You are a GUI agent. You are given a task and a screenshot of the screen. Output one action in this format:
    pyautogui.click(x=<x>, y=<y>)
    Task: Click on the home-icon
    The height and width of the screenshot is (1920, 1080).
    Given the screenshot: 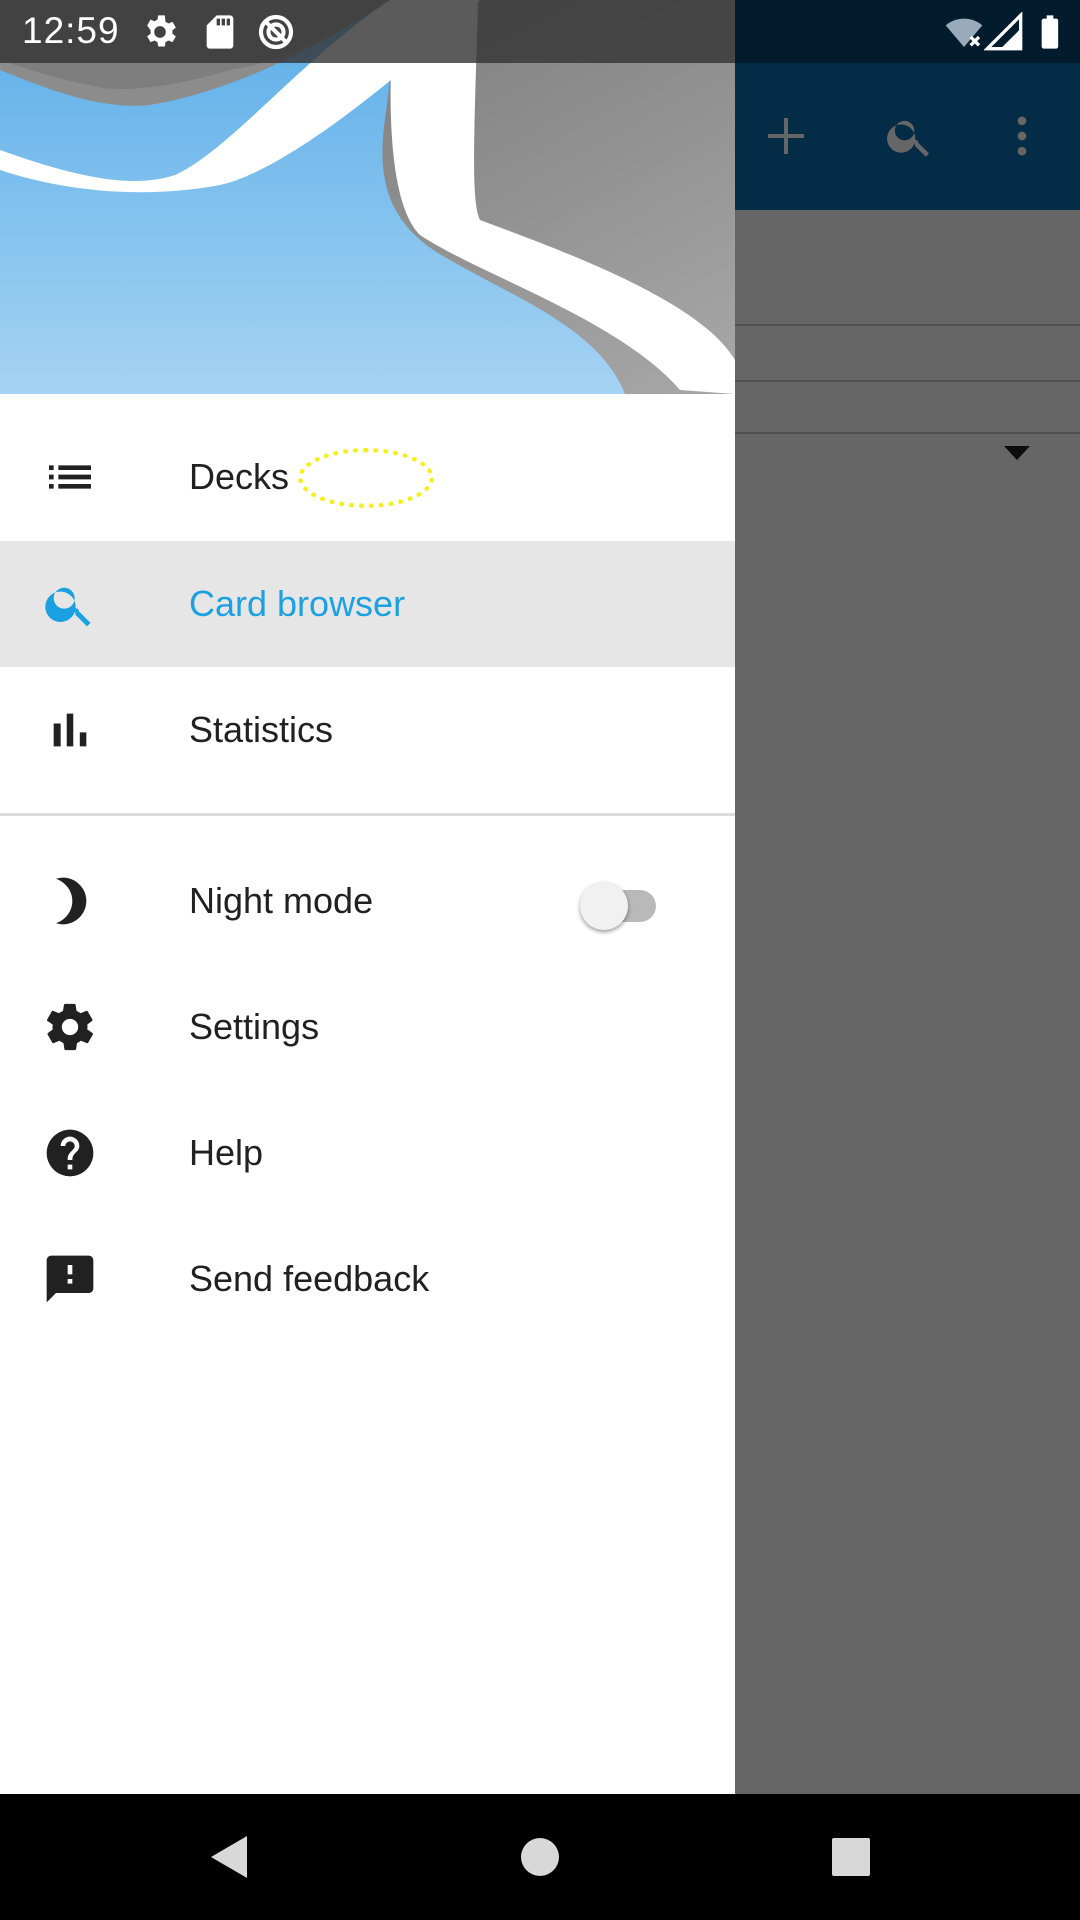 What is the action you would take?
    pyautogui.click(x=540, y=1857)
    